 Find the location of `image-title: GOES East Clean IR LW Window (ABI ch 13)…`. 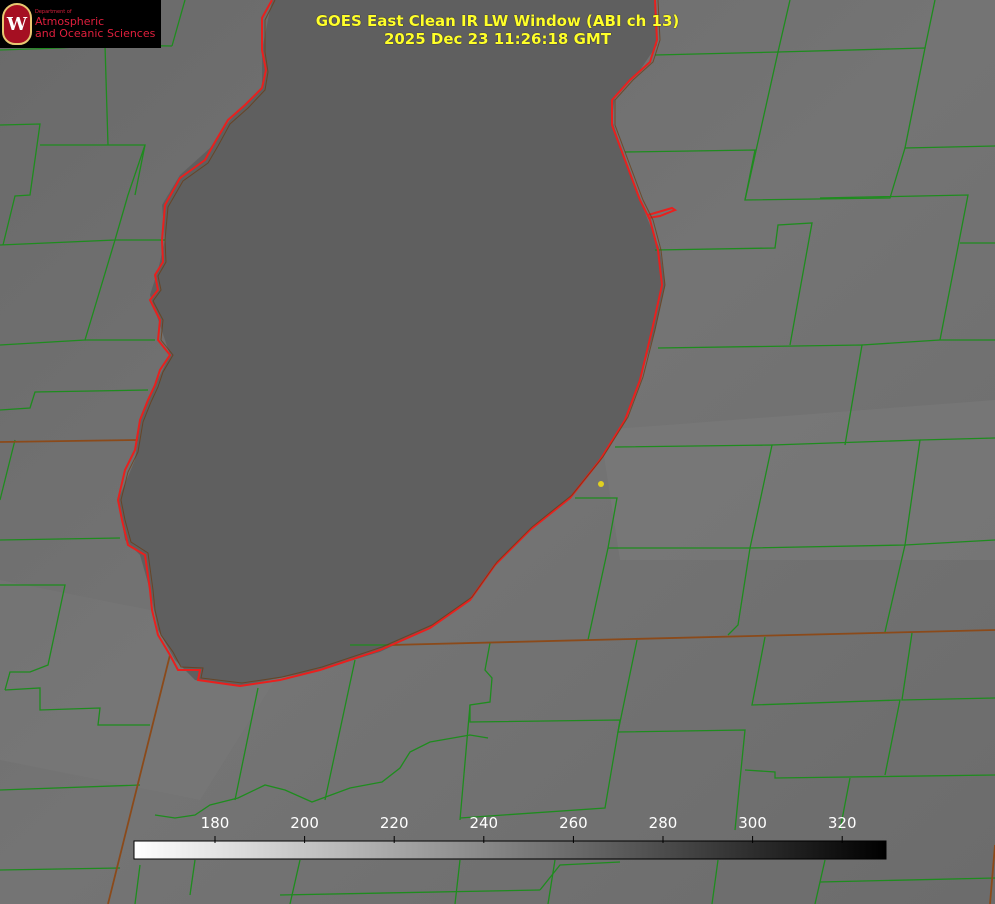

image-title: GOES East Clean IR LW Window (ABI ch 13)… is located at coordinates (497, 30).